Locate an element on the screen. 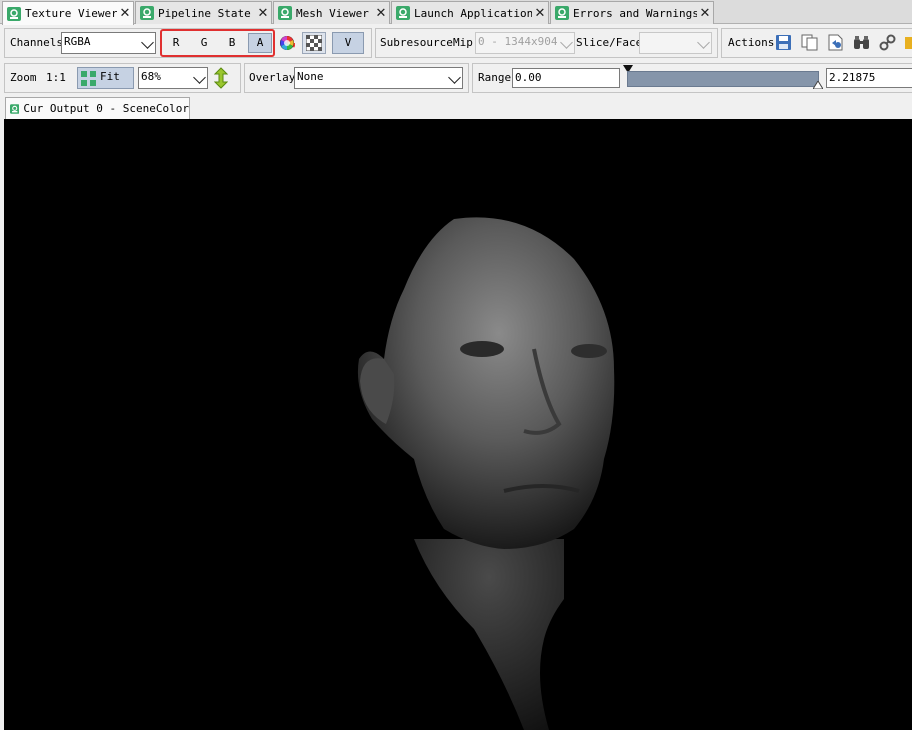 Image resolution: width=912 pixels, height=730 pixels. mip-label: Mip is located at coordinates (463, 42).